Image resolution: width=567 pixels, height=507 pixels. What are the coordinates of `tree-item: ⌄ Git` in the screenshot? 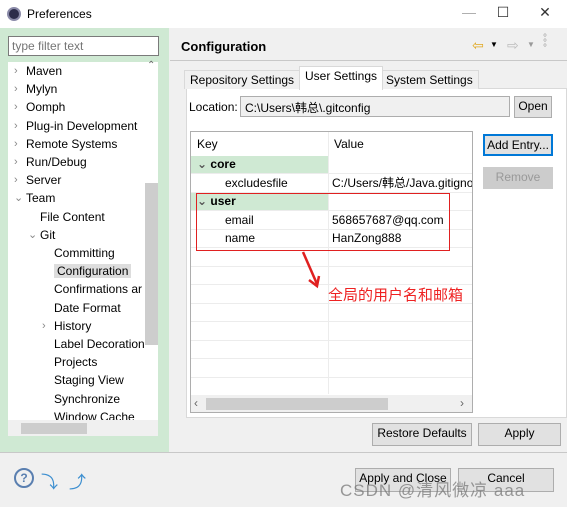 It's located at (42, 236).